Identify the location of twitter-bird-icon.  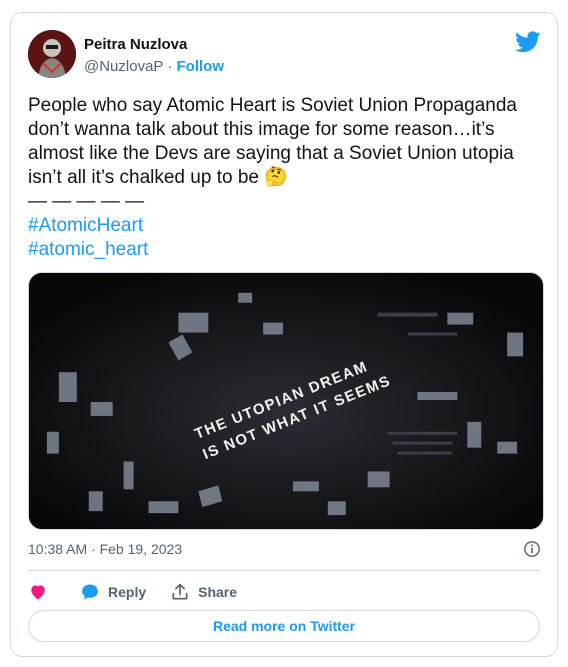
(528, 42).